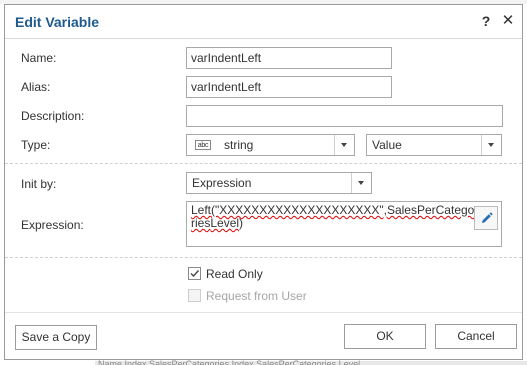  Describe the element at coordinates (36, 87) in the screenshot. I see `alias-label: Alias:` at that location.